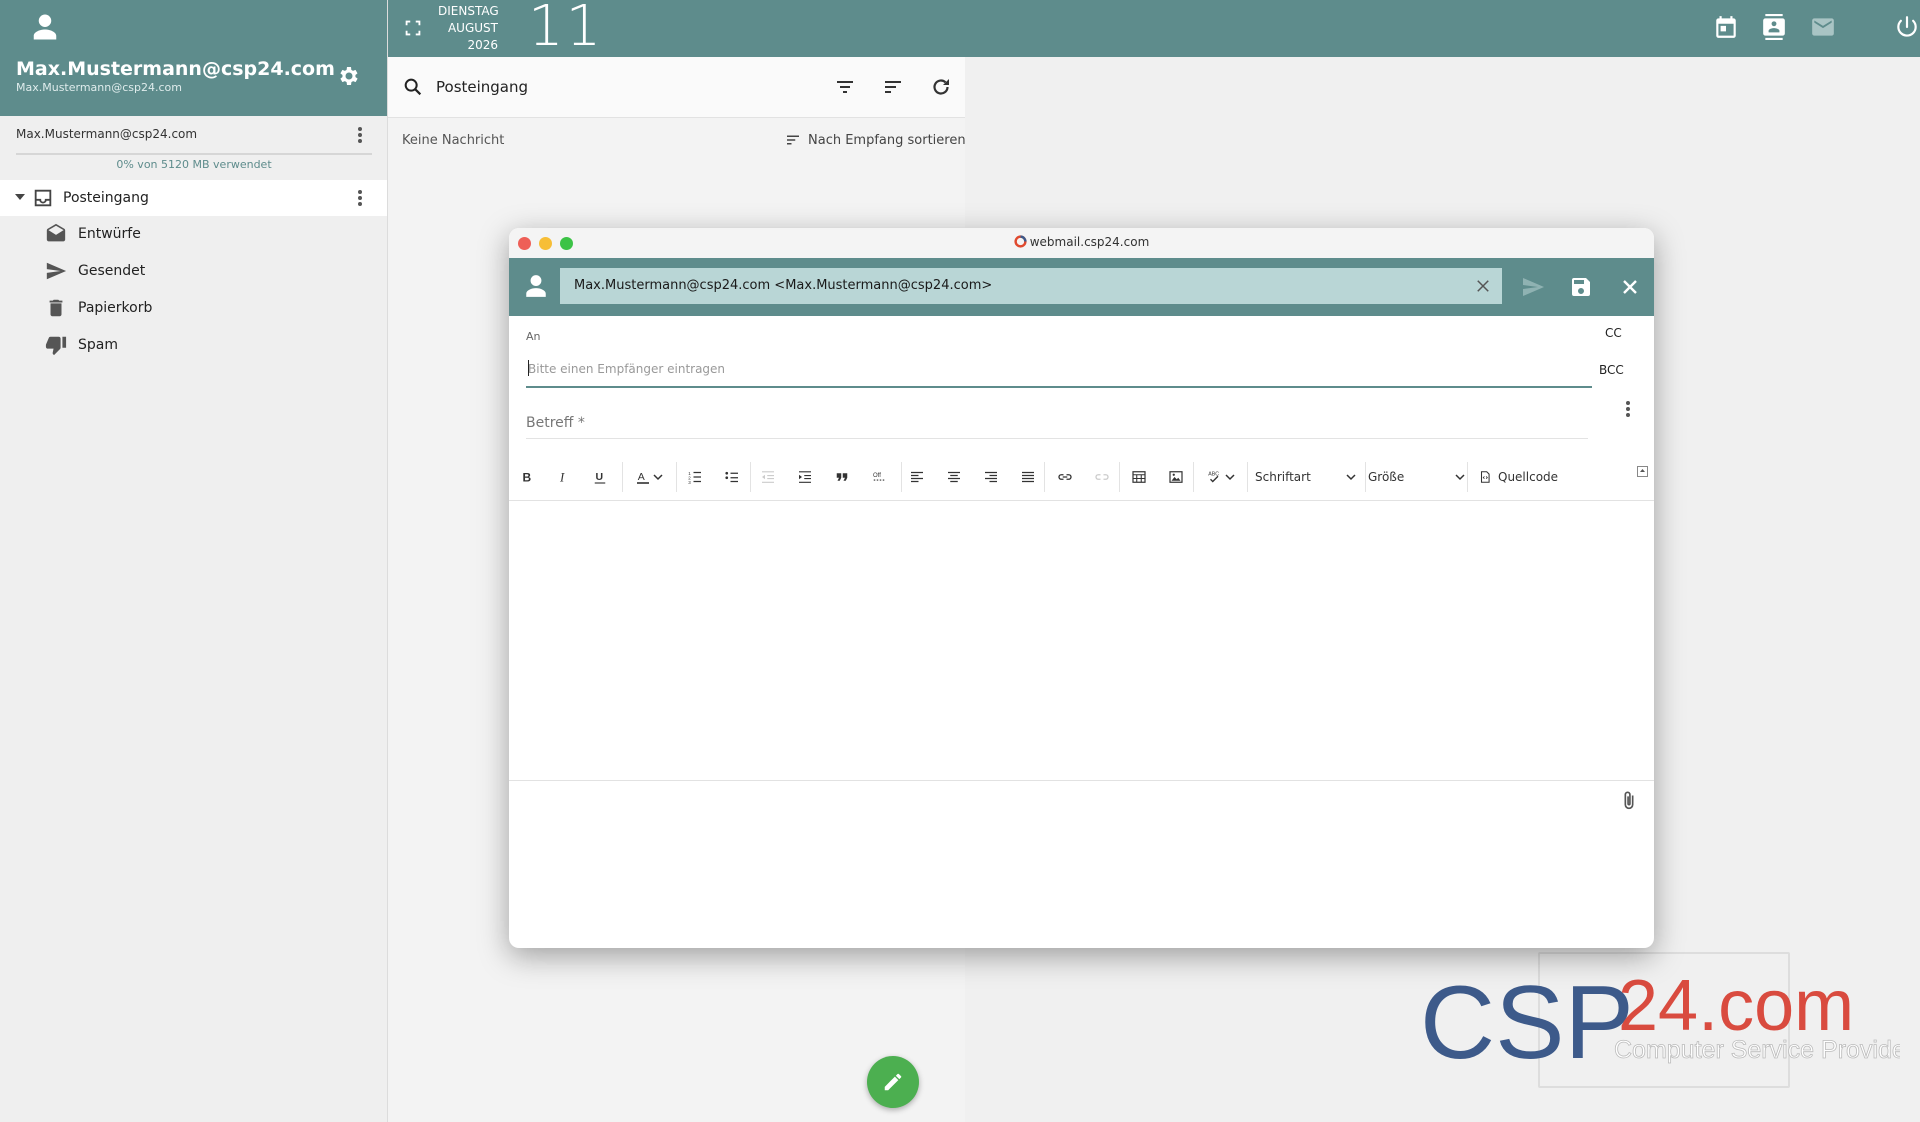 The height and width of the screenshot is (1122, 1920). Describe the element at coordinates (193, 345) in the screenshot. I see `folder-spam: Spam` at that location.